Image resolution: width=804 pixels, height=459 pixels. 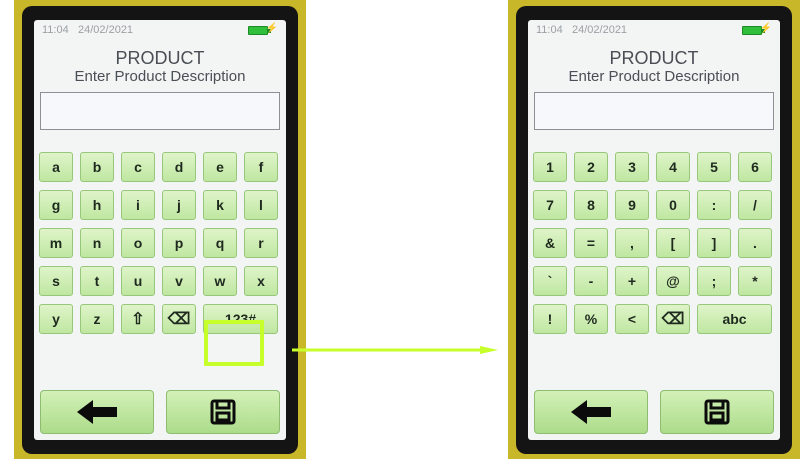 I want to click on key-o: o, so click(x=138, y=243).